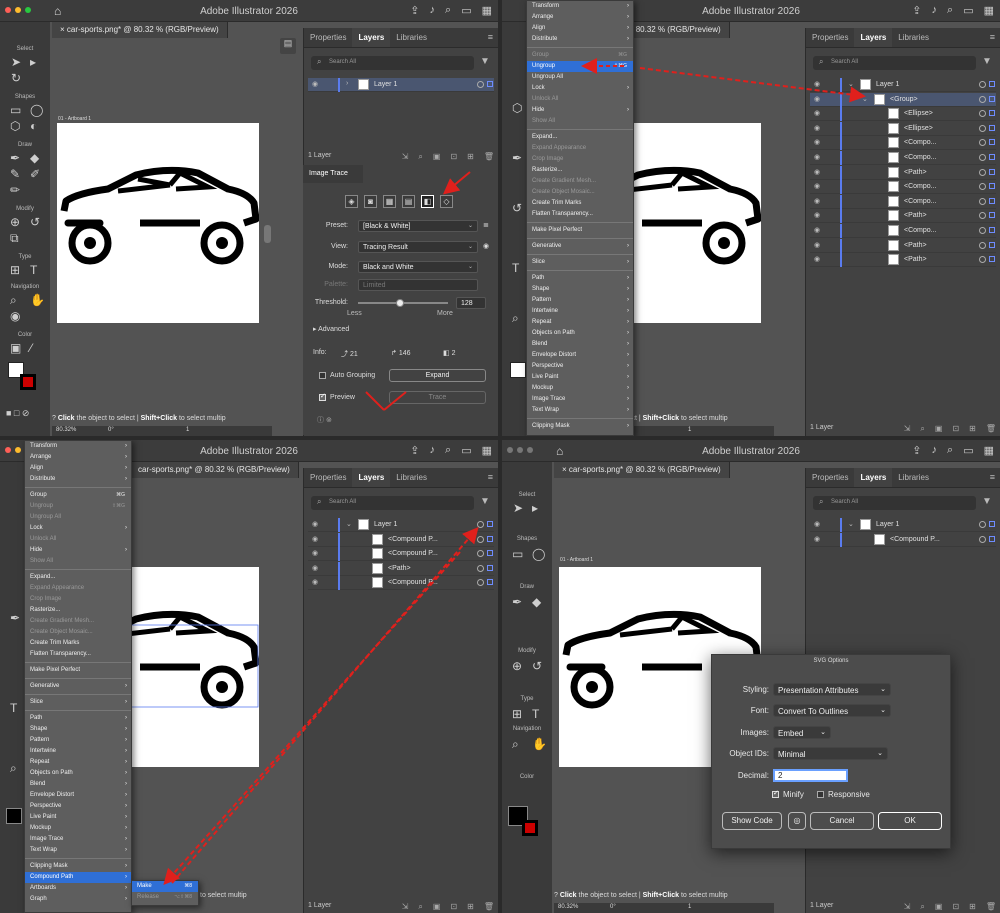 This screenshot has height=913, width=1000. I want to click on tab-libraries: Libraries, so click(411, 37).